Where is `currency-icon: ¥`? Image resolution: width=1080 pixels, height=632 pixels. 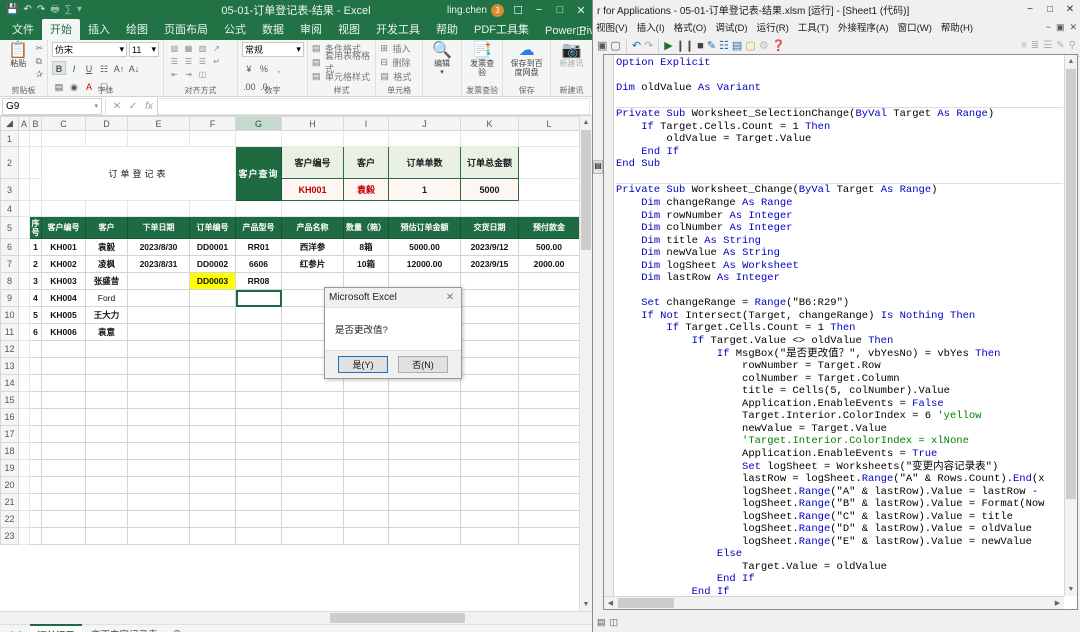
currency-icon: ¥ is located at coordinates (249, 68).